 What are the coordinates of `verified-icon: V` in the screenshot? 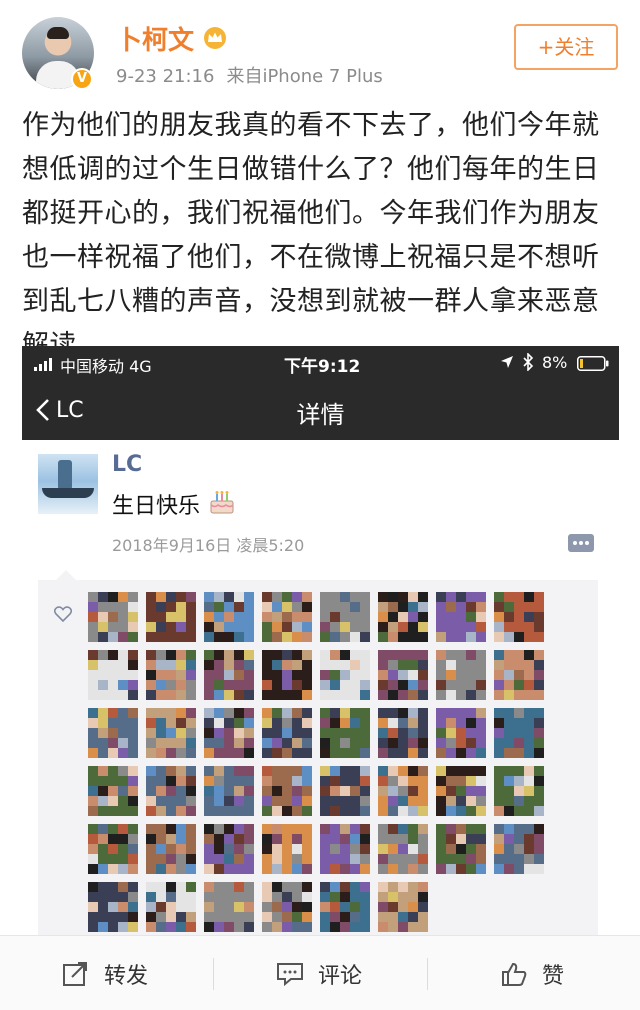 It's located at (82, 79).